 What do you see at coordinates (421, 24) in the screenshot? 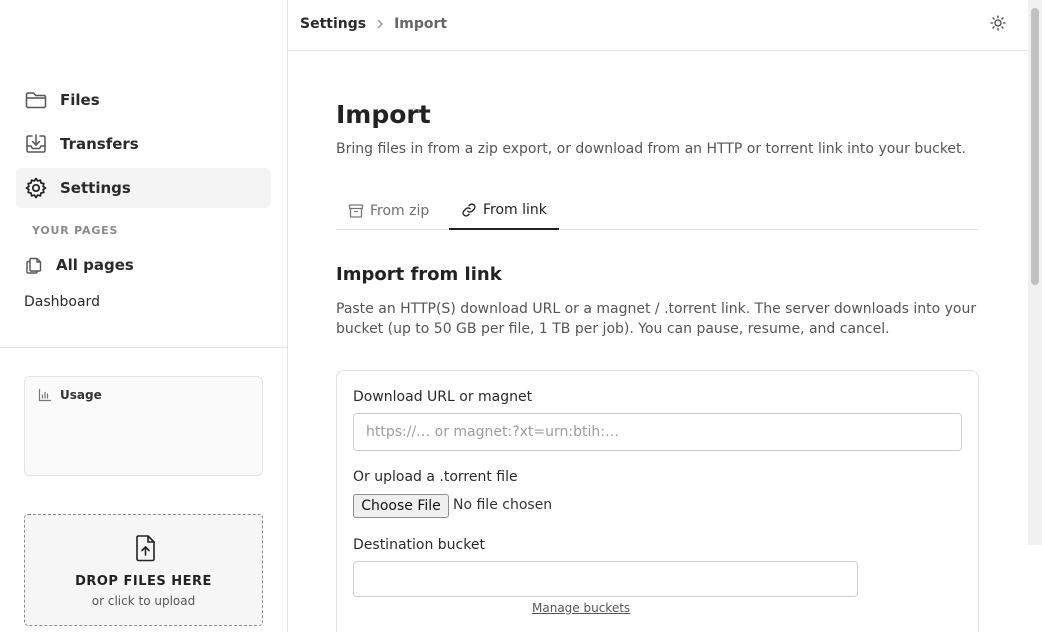
I see `breadcrumb-import: Import` at bounding box center [421, 24].